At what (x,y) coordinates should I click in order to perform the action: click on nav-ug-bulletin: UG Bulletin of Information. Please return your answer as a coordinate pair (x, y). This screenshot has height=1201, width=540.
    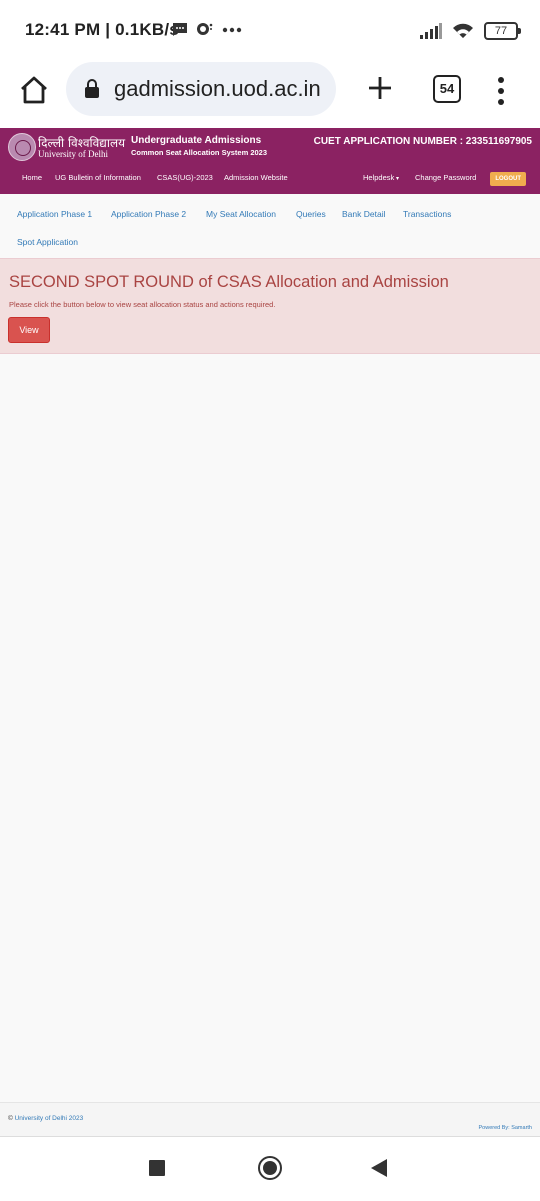
    Looking at the image, I should click on (98, 177).